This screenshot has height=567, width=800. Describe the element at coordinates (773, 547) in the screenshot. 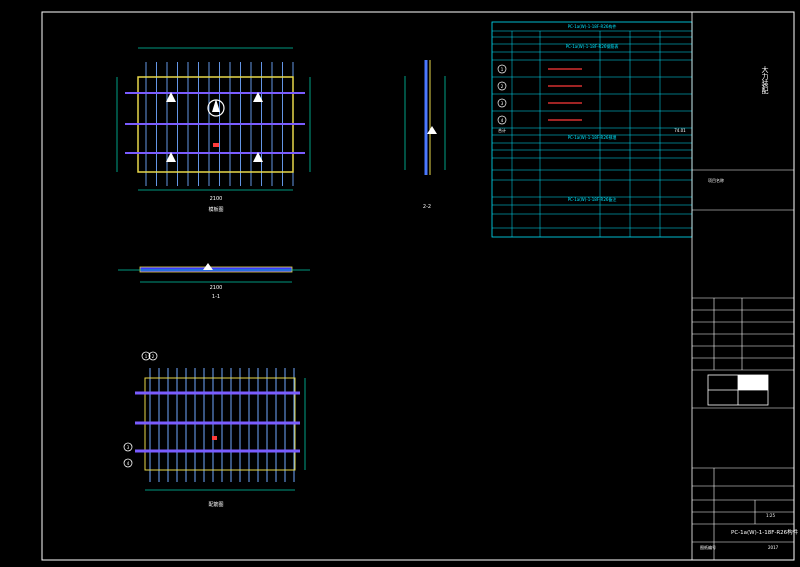

I see `page-value: 2017` at that location.